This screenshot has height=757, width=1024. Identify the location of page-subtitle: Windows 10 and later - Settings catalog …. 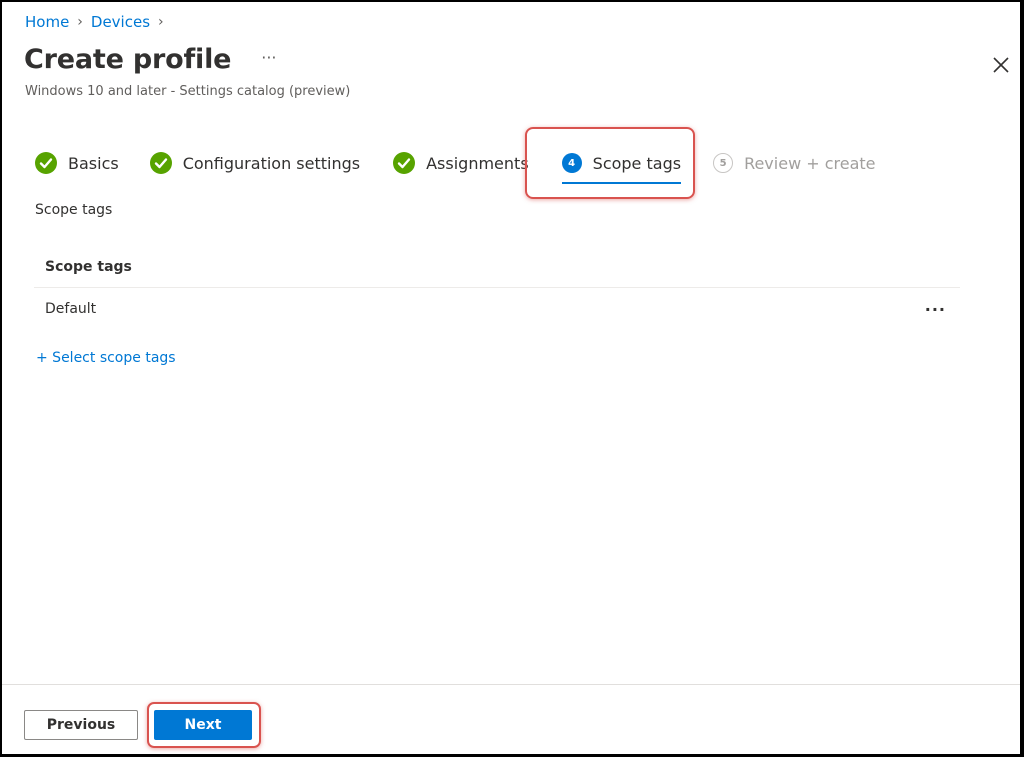
(188, 91).